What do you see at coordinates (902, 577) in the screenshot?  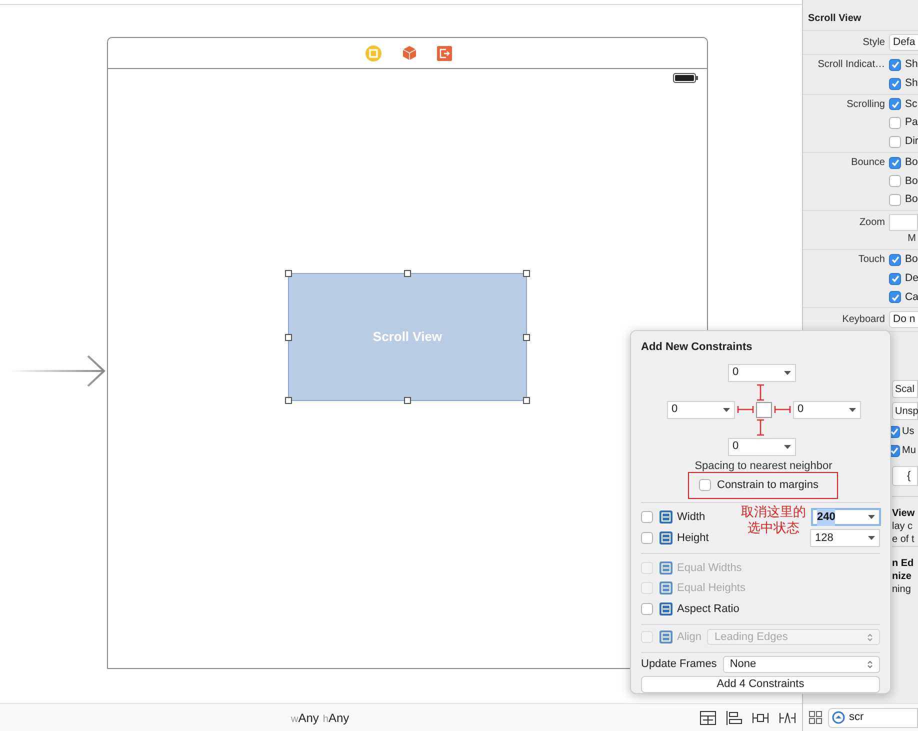 I see `section-heading: nize` at bounding box center [902, 577].